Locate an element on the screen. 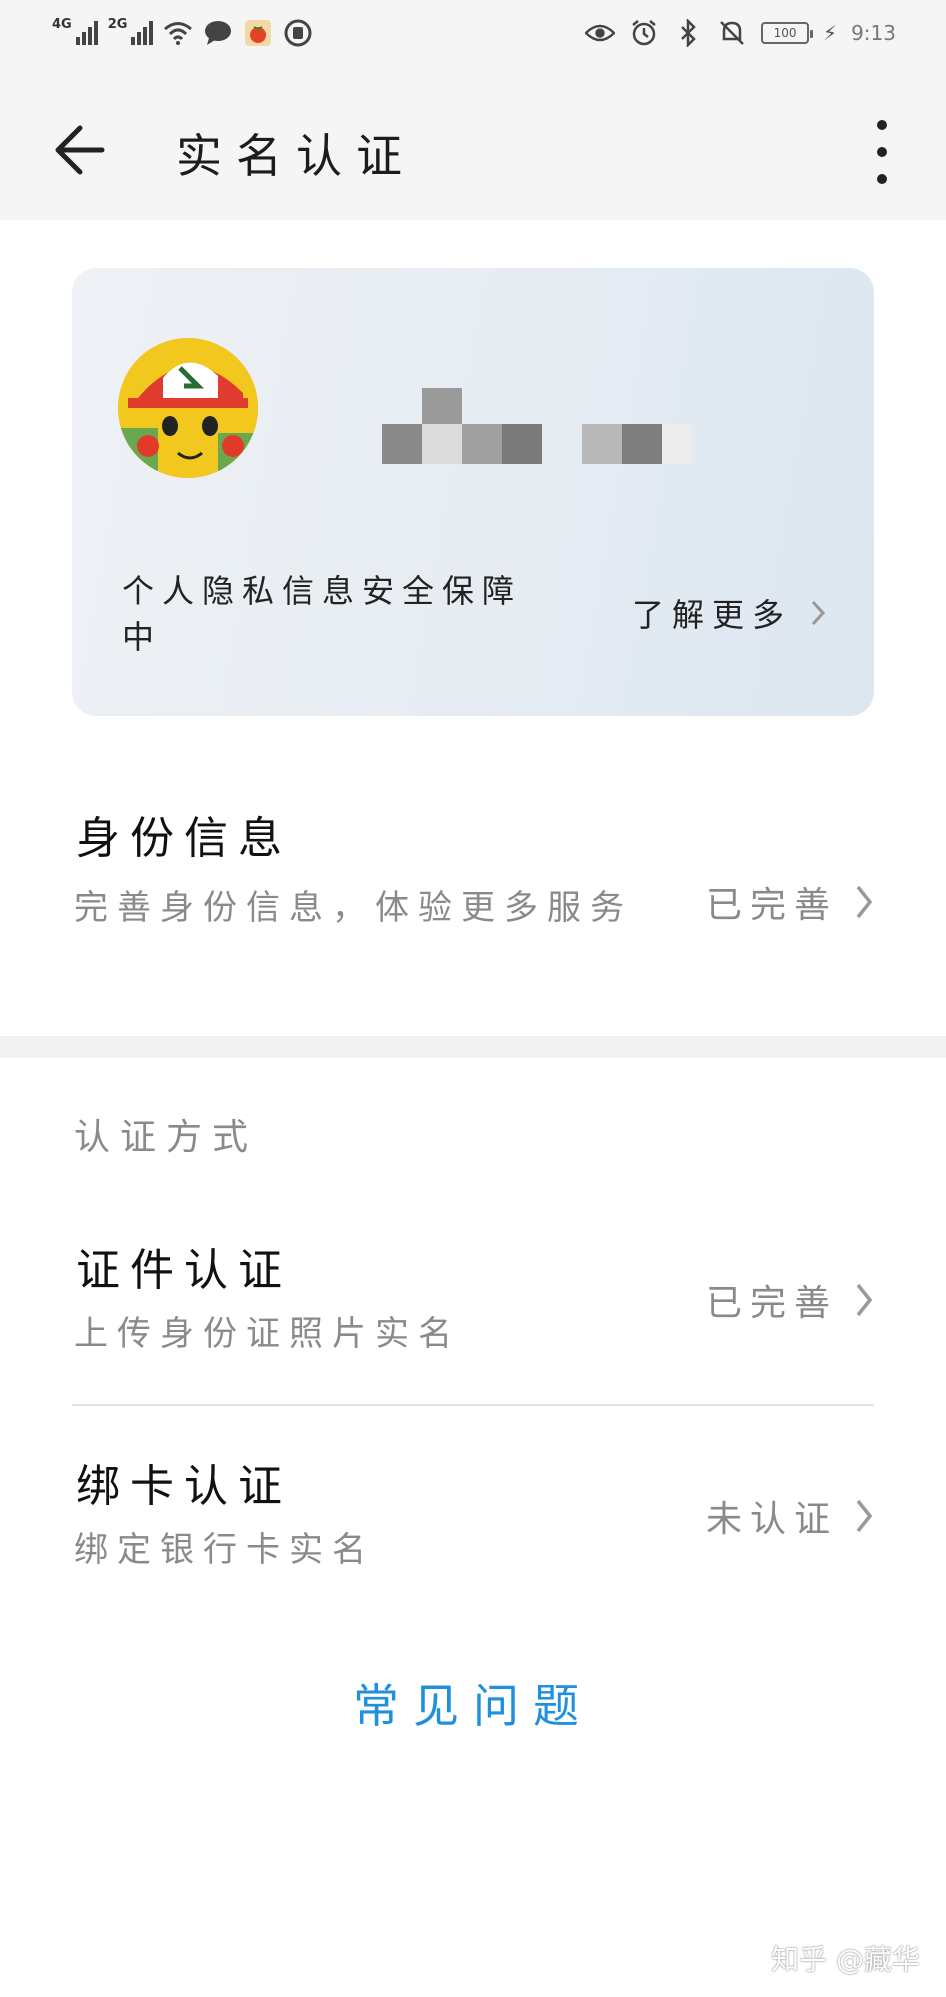 This screenshot has width=946, height=1997. avatar is located at coordinates (188, 408).